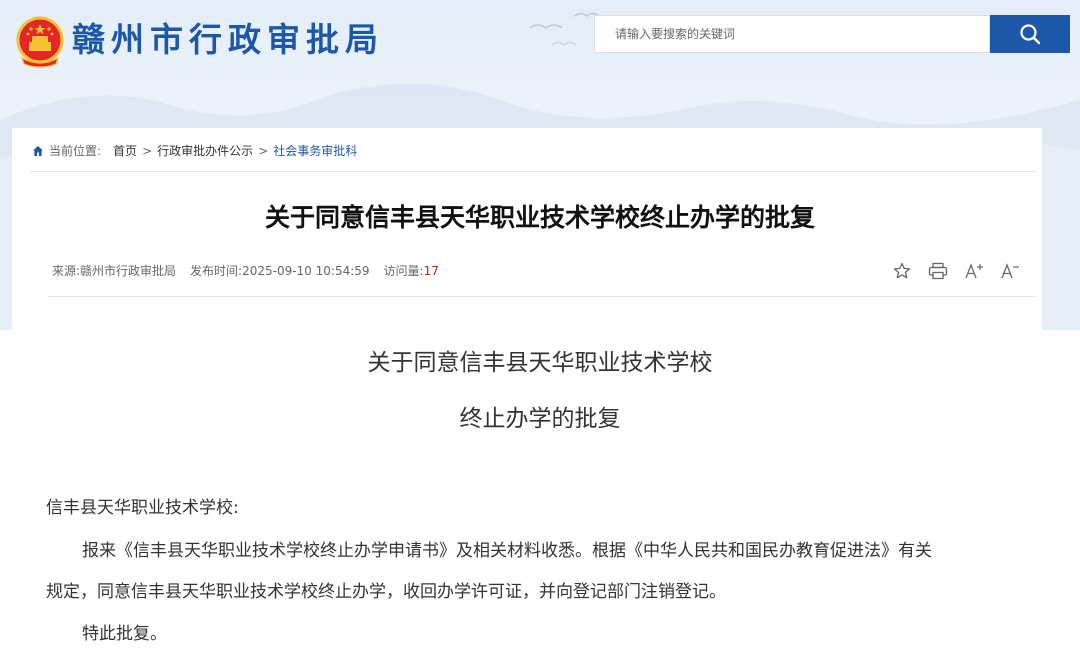 The image size is (1080, 652). What do you see at coordinates (114, 271) in the screenshot?
I see `article-source: 来源:赣州市行政审批局` at bounding box center [114, 271].